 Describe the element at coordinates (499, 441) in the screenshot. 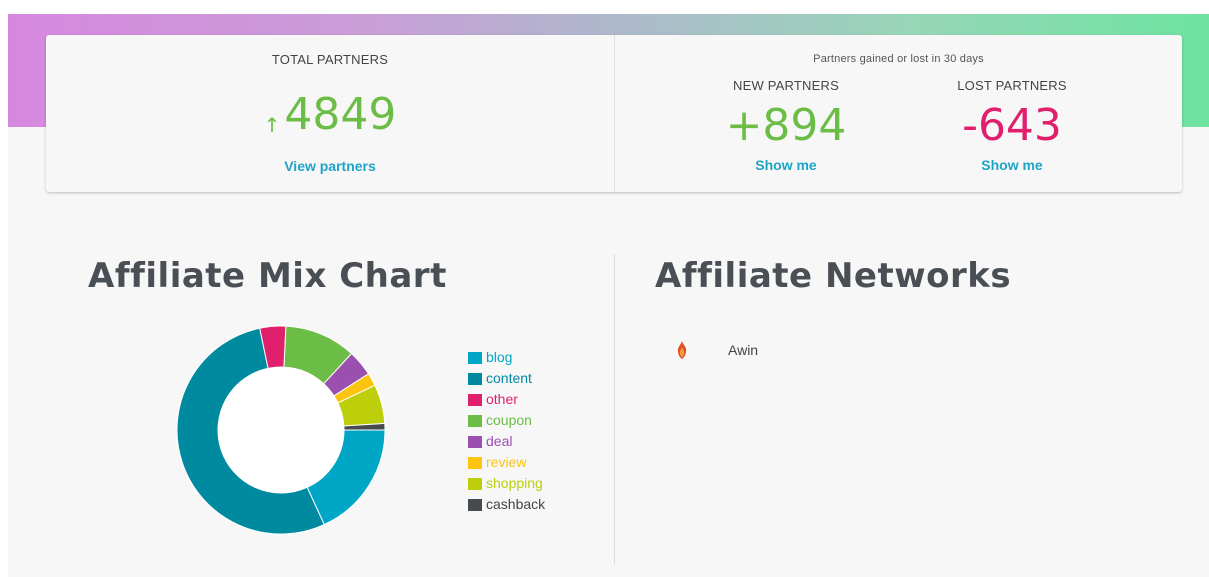

I see `legend-label: deal` at that location.